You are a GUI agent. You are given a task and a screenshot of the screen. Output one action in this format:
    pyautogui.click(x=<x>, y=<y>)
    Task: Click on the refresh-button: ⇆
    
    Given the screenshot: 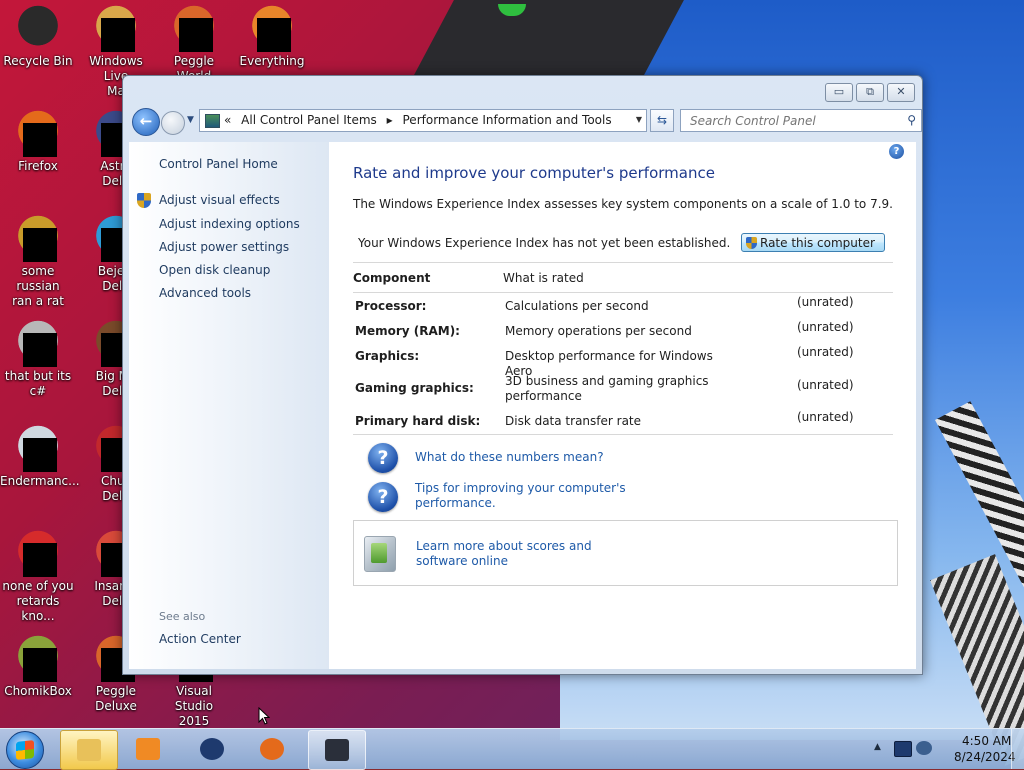 What is the action you would take?
    pyautogui.click(x=662, y=120)
    